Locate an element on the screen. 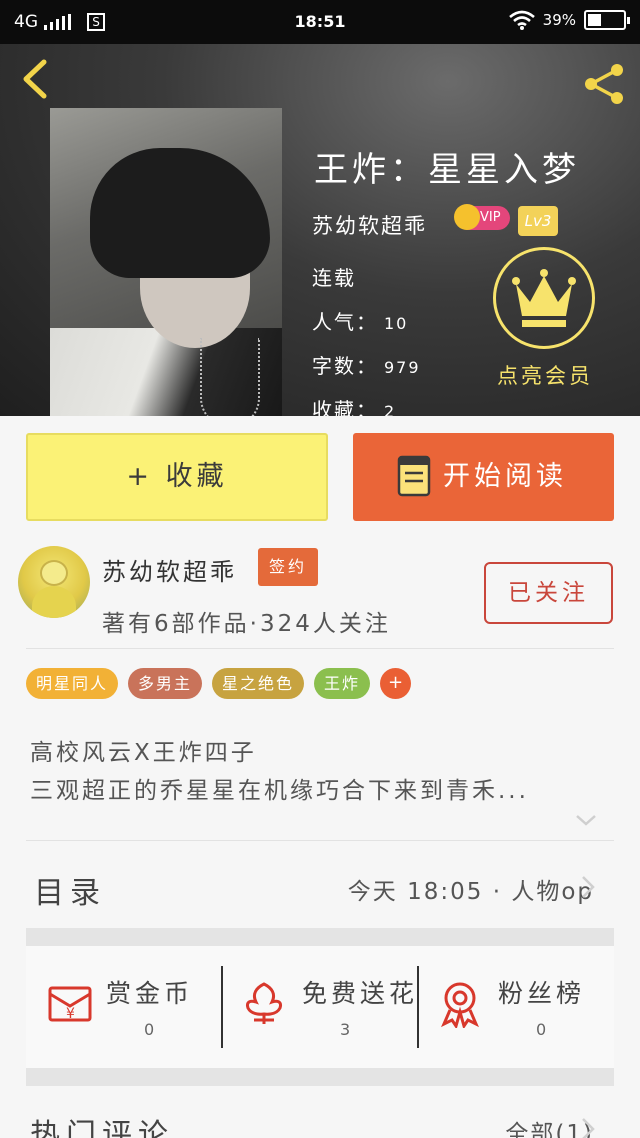 This screenshot has width=640, height=1138. vip-crown-button is located at coordinates (544, 298).